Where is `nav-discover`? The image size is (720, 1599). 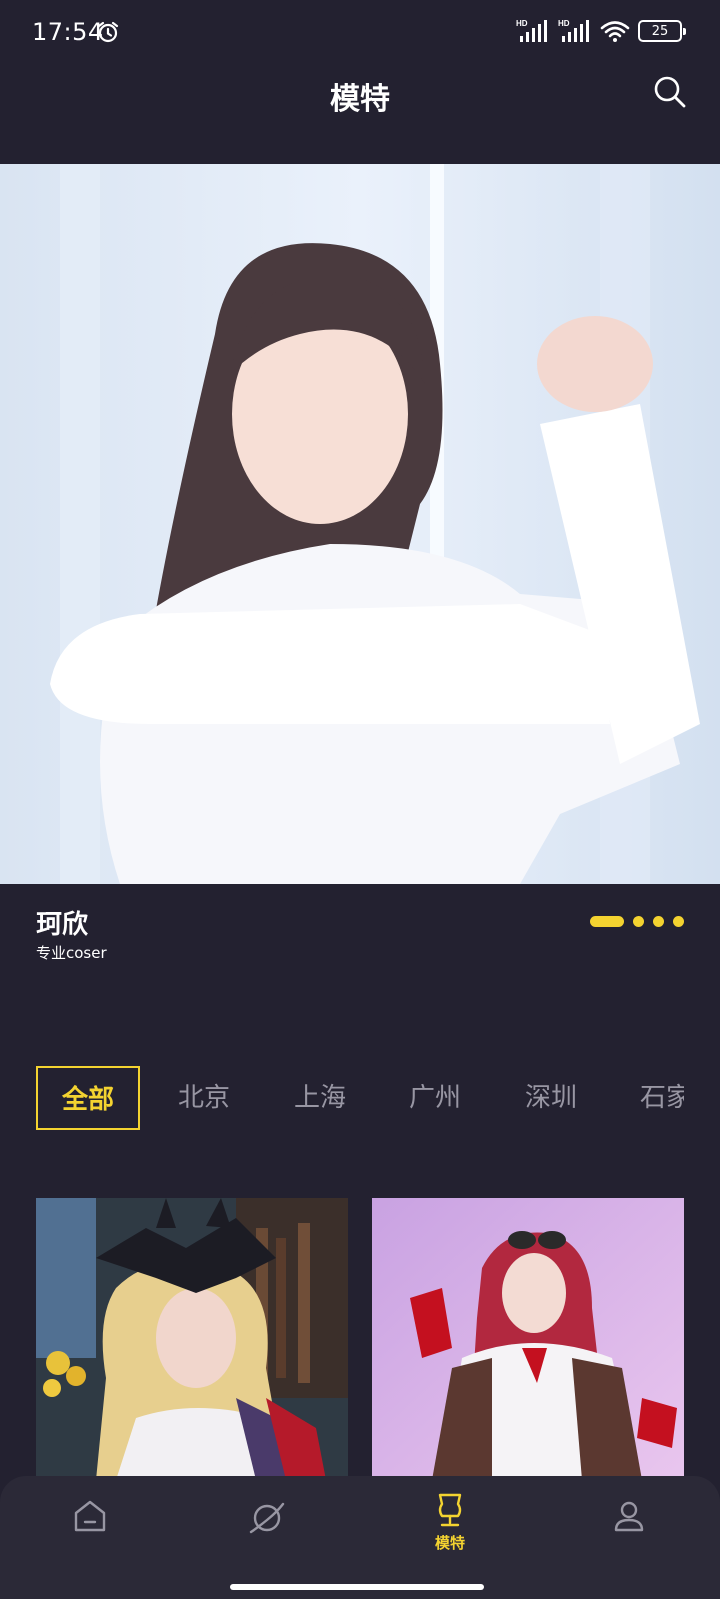
nav-discover is located at coordinates (267, 1533).